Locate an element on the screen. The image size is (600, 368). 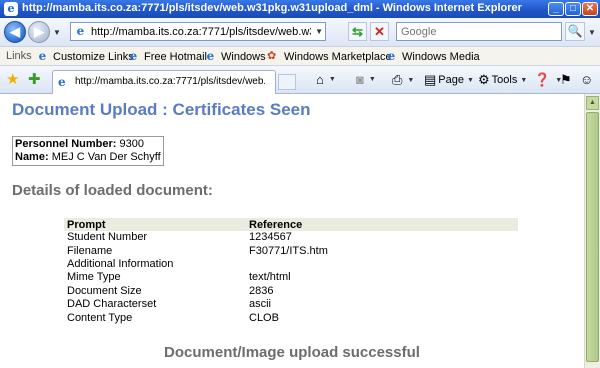
table-row: DAD Characterset ascii is located at coordinates (291, 304).